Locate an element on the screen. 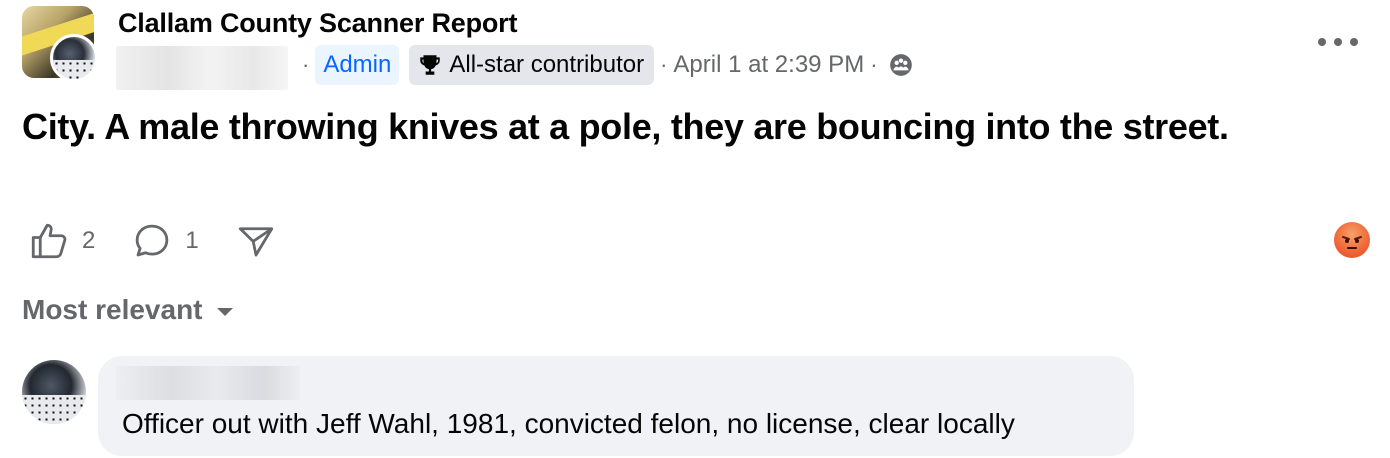 This screenshot has height=458, width=1390. post-actions: 2 1 is located at coordinates (176, 241).